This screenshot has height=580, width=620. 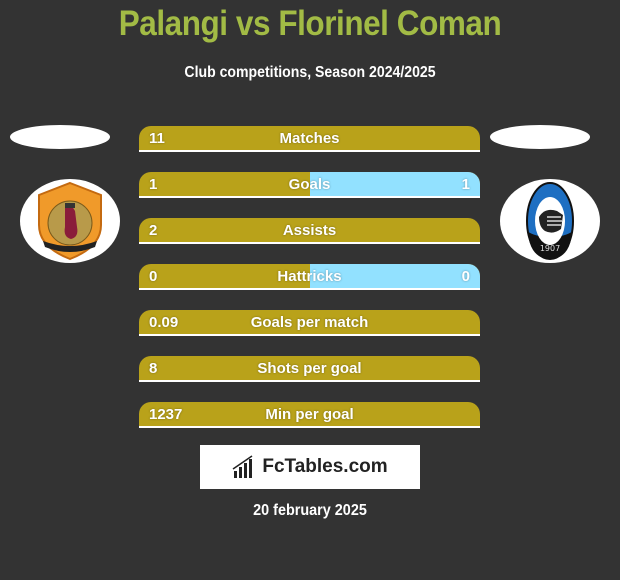 I want to click on stat-label: Hattricks, so click(x=309, y=276).